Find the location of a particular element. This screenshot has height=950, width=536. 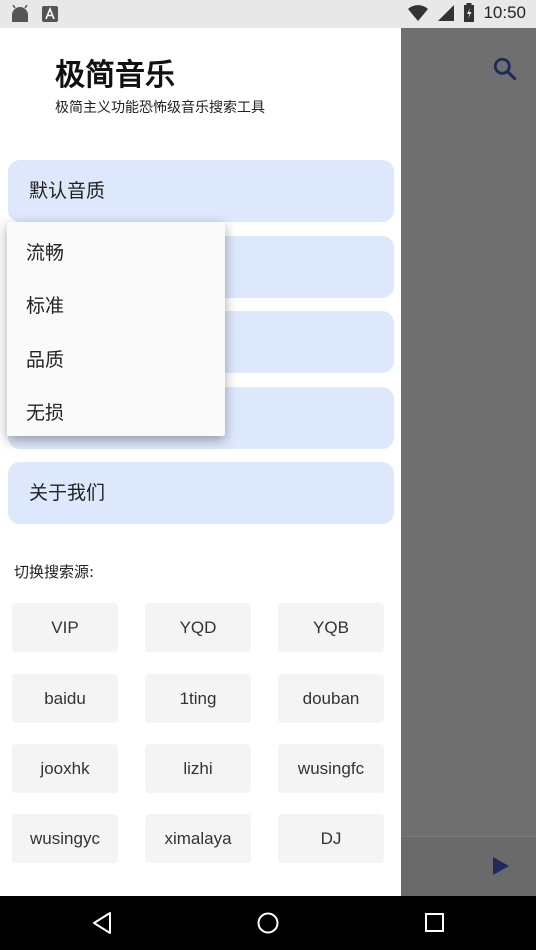

search-icon is located at coordinates (505, 69).